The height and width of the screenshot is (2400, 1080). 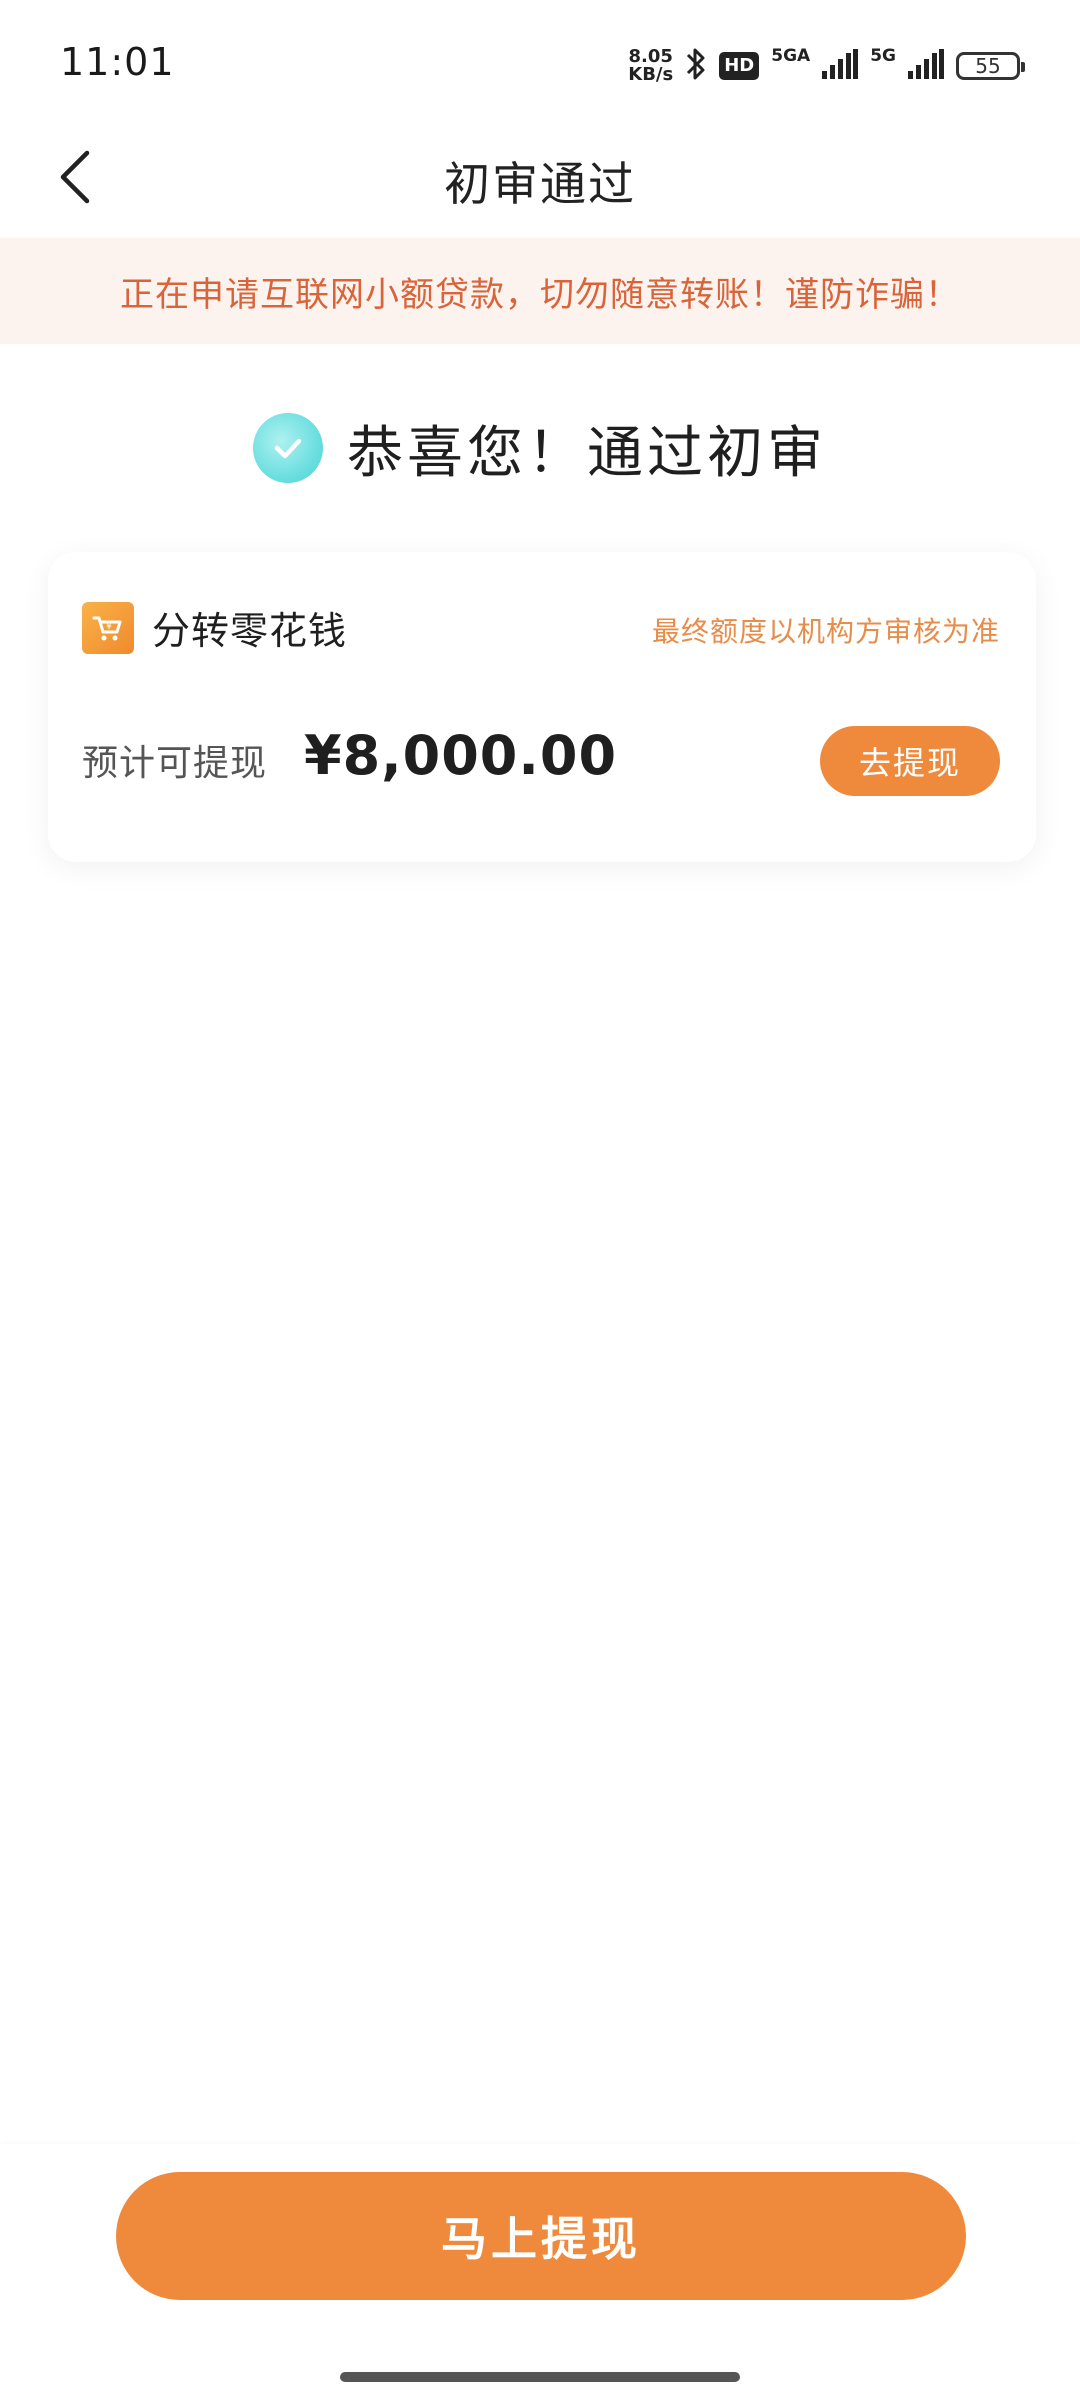 I want to click on fraud-warning-banner: 正在申请互联网小额贷款，切勿随意转账！谨防诈骗！, so click(x=540, y=291).